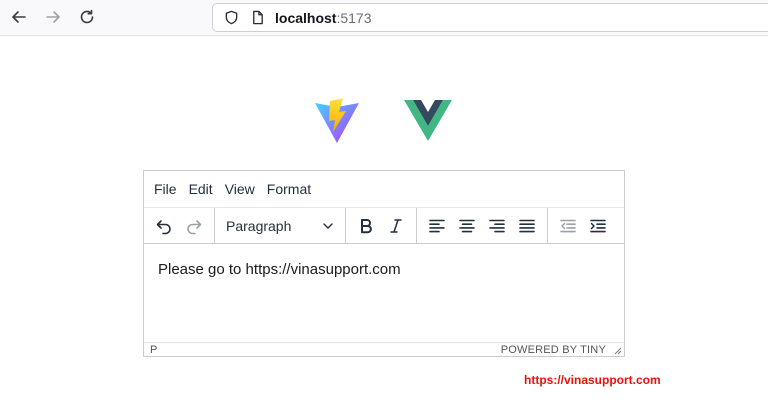  I want to click on powered-by-link: POWERED BY TINY, so click(553, 350).